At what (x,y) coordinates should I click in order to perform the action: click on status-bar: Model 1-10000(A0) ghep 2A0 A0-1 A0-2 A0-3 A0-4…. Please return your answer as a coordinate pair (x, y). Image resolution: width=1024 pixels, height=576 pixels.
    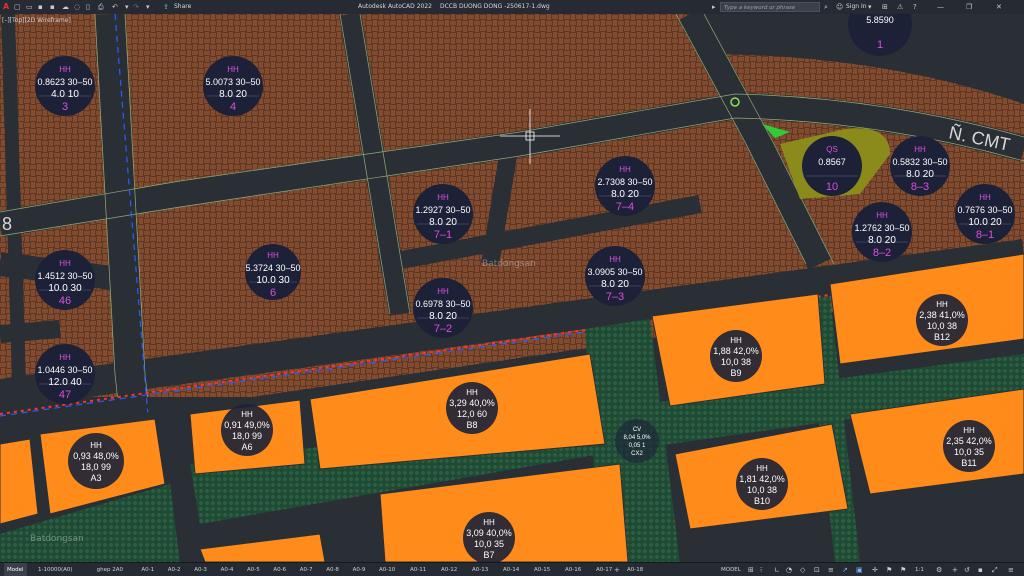
    Looking at the image, I should click on (512, 569).